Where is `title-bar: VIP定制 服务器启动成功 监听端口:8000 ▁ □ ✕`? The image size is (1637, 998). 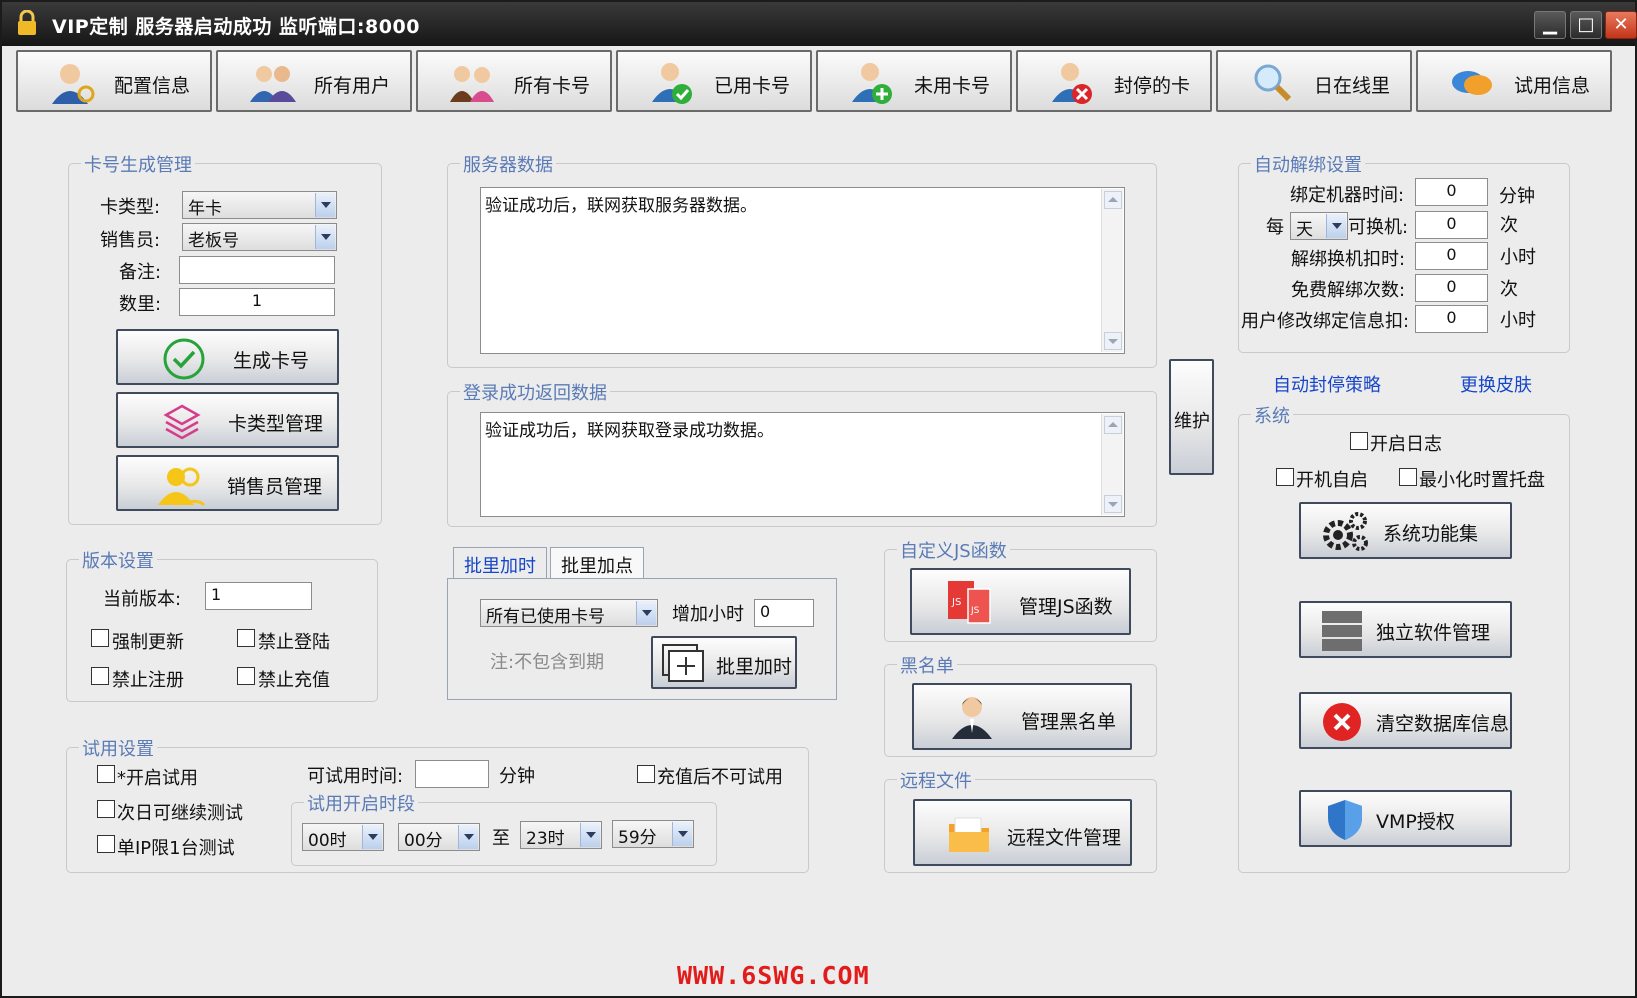 title-bar: VIP定制 服务器启动成功 监听端口:8000 ▁ □ ✕ is located at coordinates (819, 24).